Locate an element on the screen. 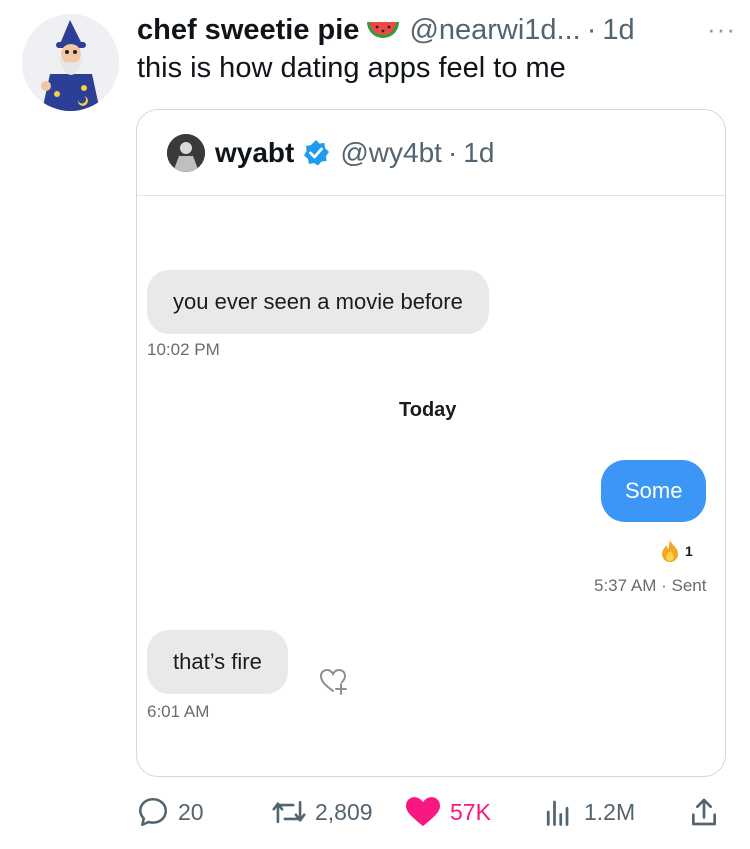  message-timestamp: 10:02 PM is located at coordinates (183, 349).